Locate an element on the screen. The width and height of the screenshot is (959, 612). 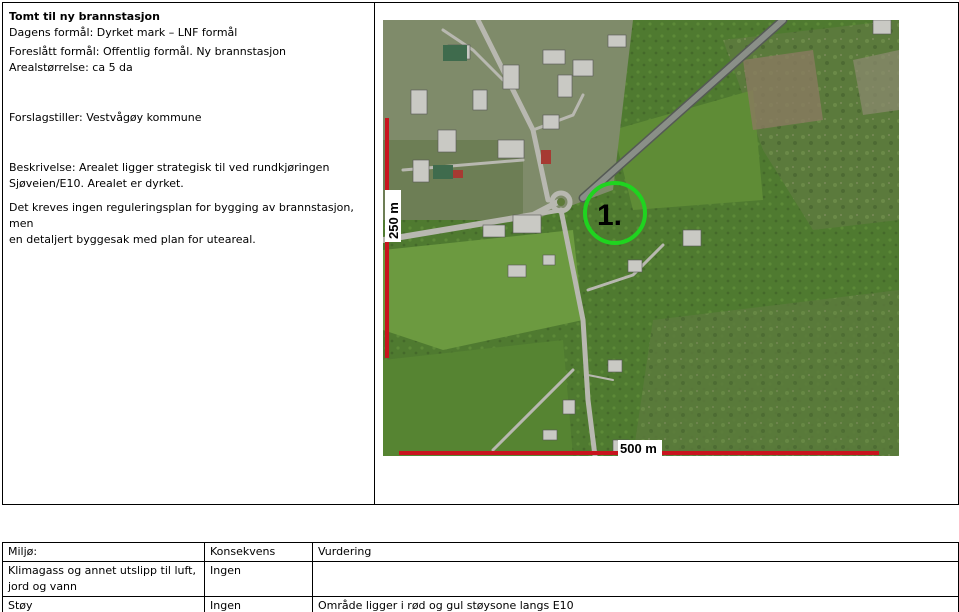
header-consequence: Konsekvens is located at coordinates (258, 552).